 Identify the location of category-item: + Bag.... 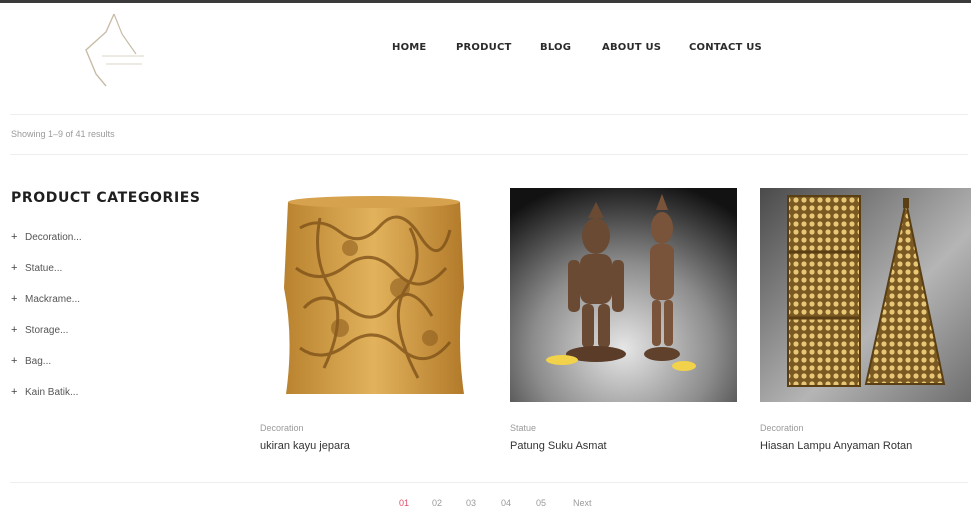
(46, 371).